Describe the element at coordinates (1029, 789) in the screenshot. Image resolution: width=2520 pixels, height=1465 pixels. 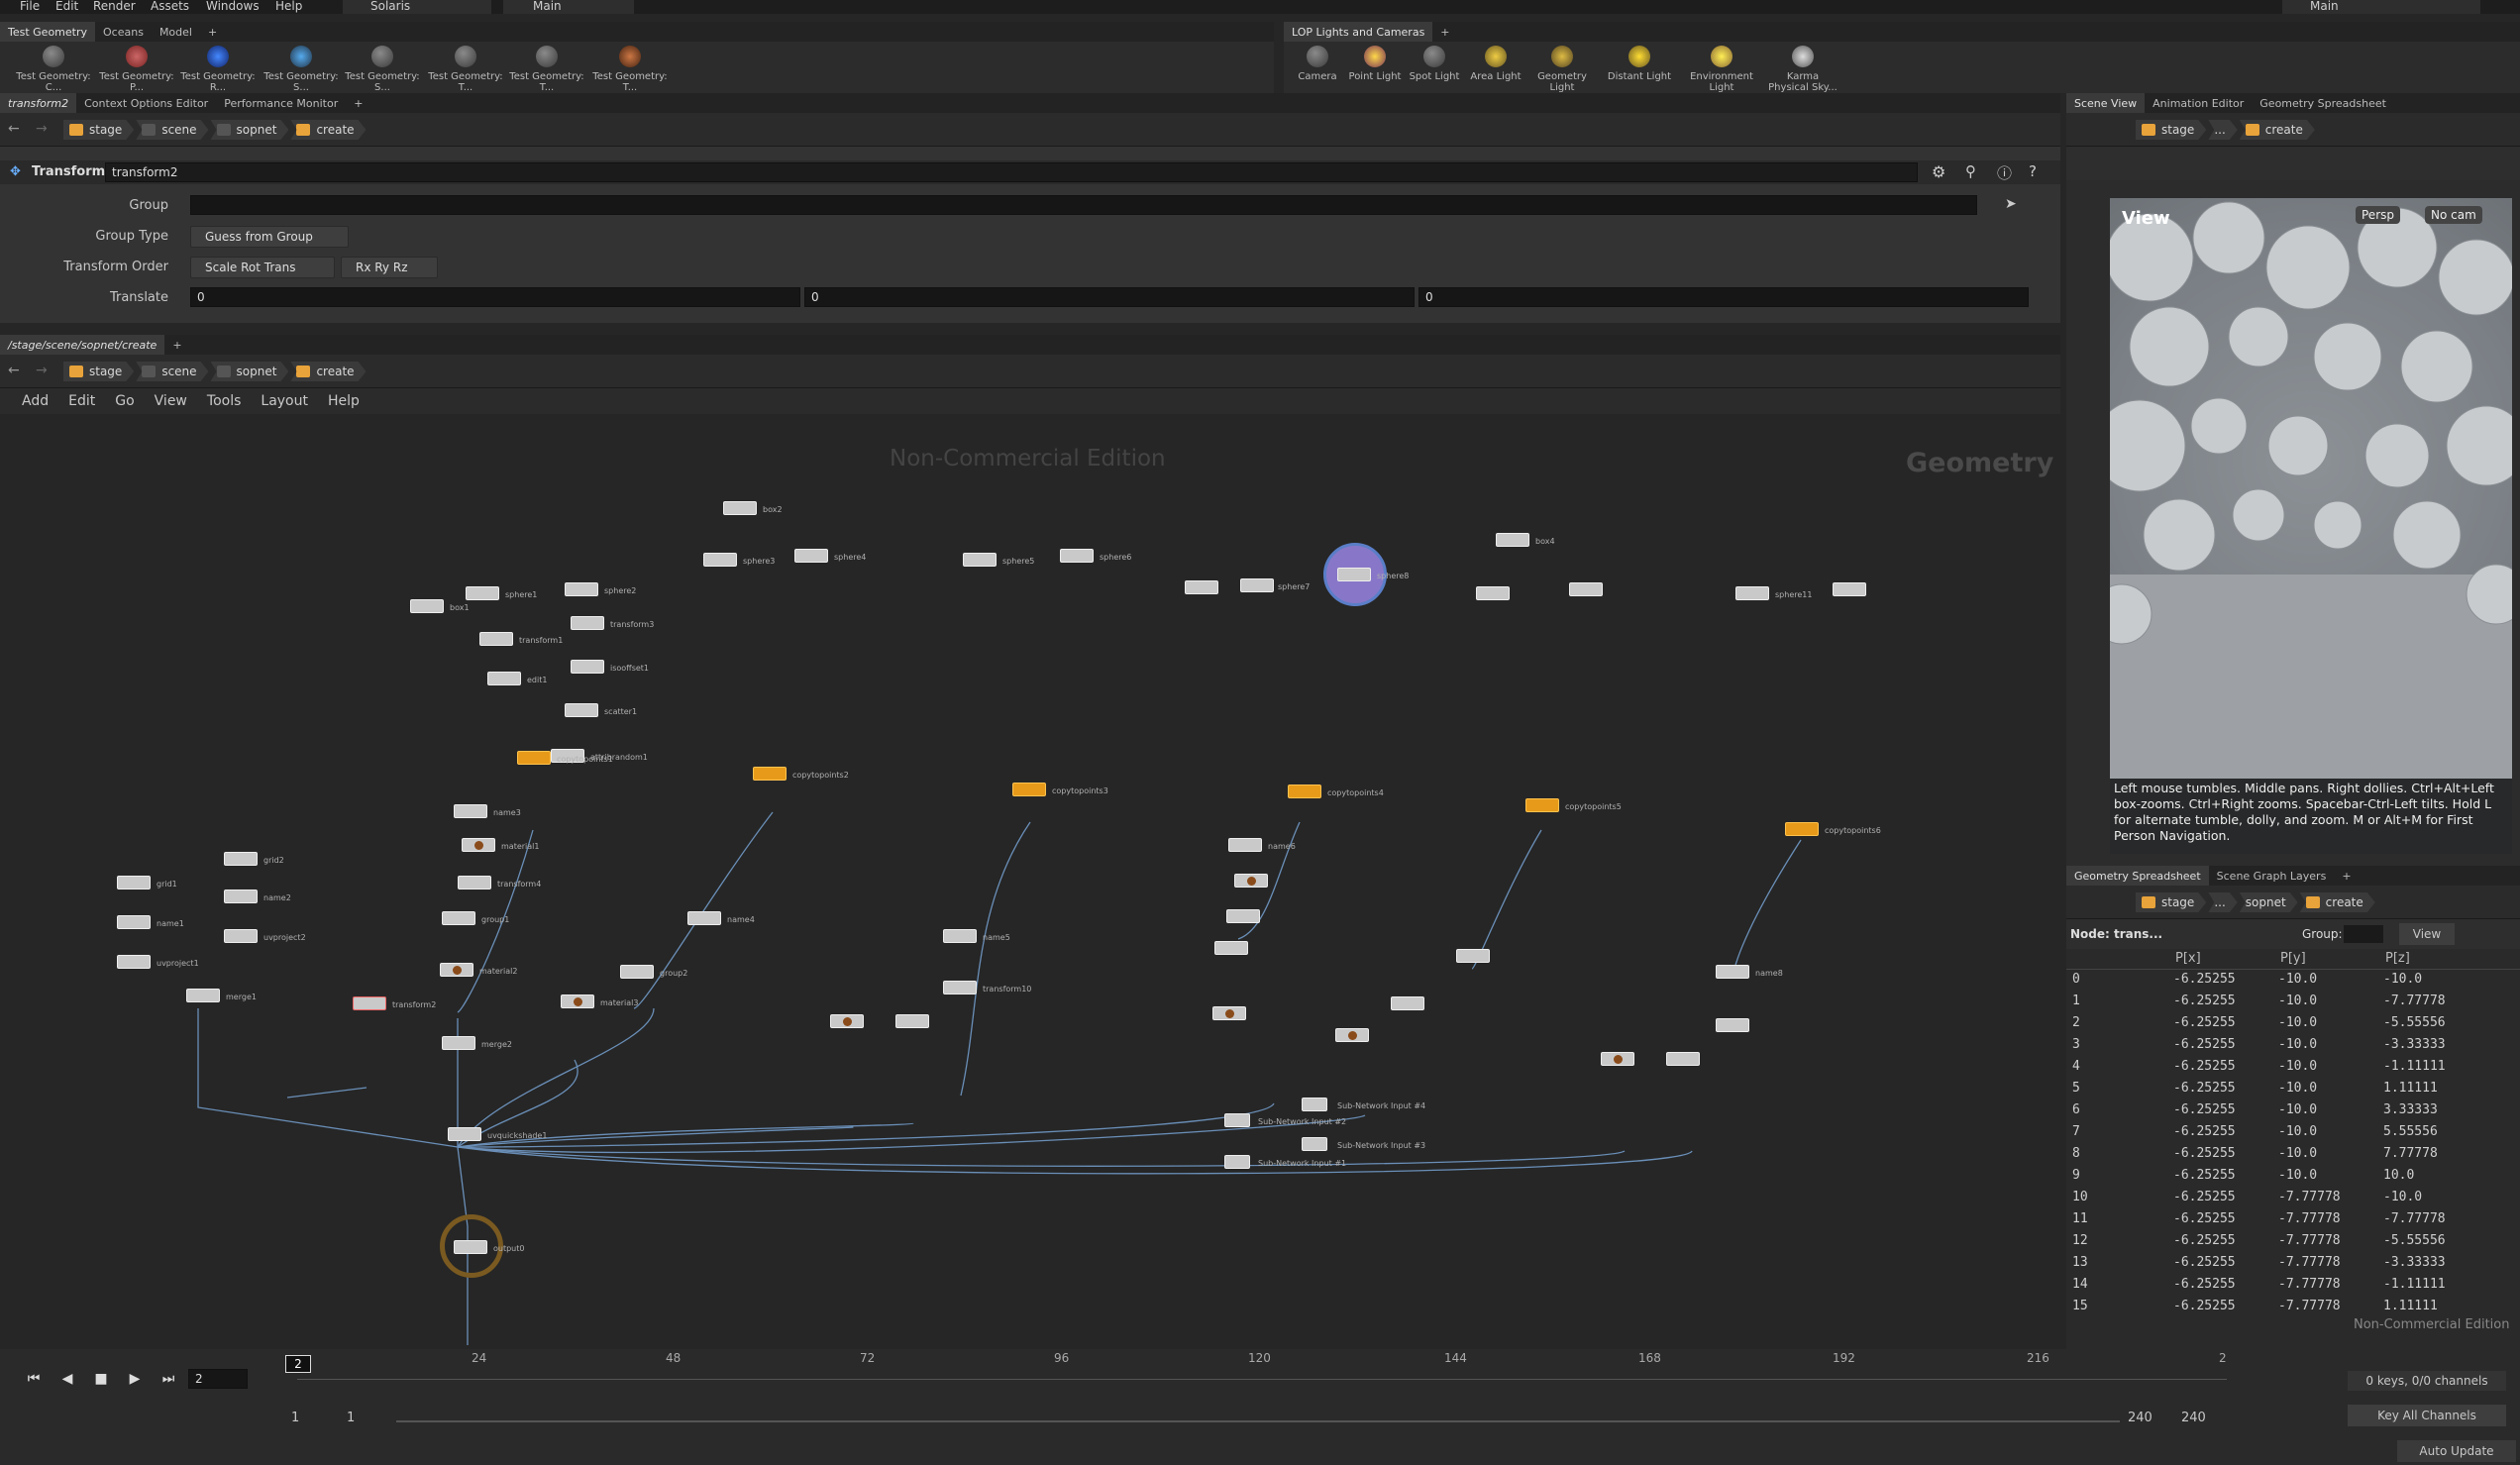
I see `node-copytopoints3` at that location.